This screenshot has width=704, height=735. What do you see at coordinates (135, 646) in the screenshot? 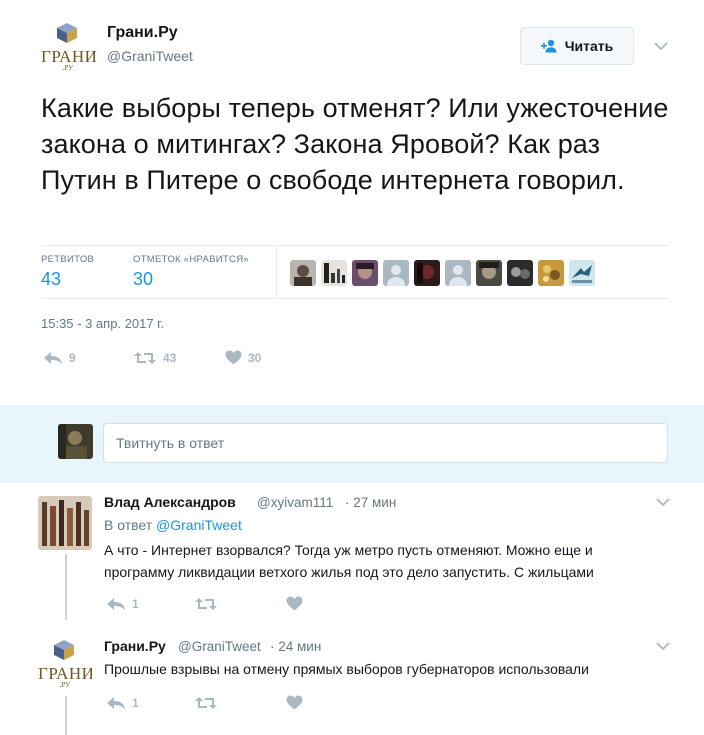
I see `reply-author-name: Грани.Ру` at bounding box center [135, 646].